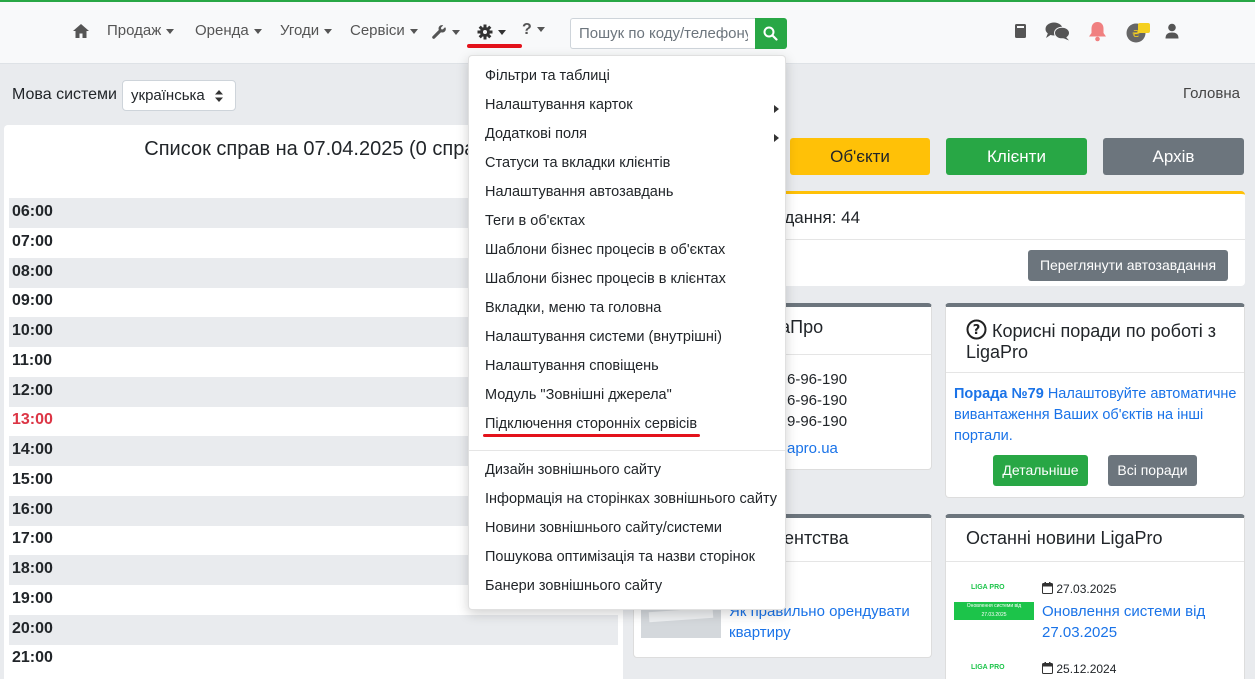 The width and height of the screenshot is (1255, 679). Describe the element at coordinates (81, 31) in the screenshot. I see `home-icon` at that location.